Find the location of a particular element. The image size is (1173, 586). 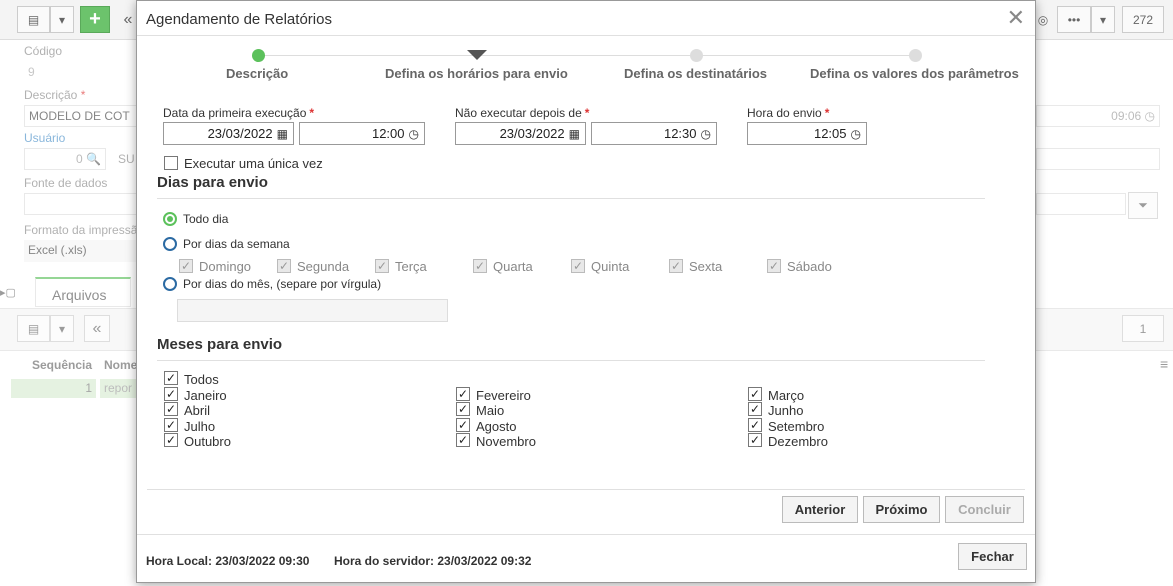

first-exec-date-input: 23/03/2022 ▦ is located at coordinates (228, 133).